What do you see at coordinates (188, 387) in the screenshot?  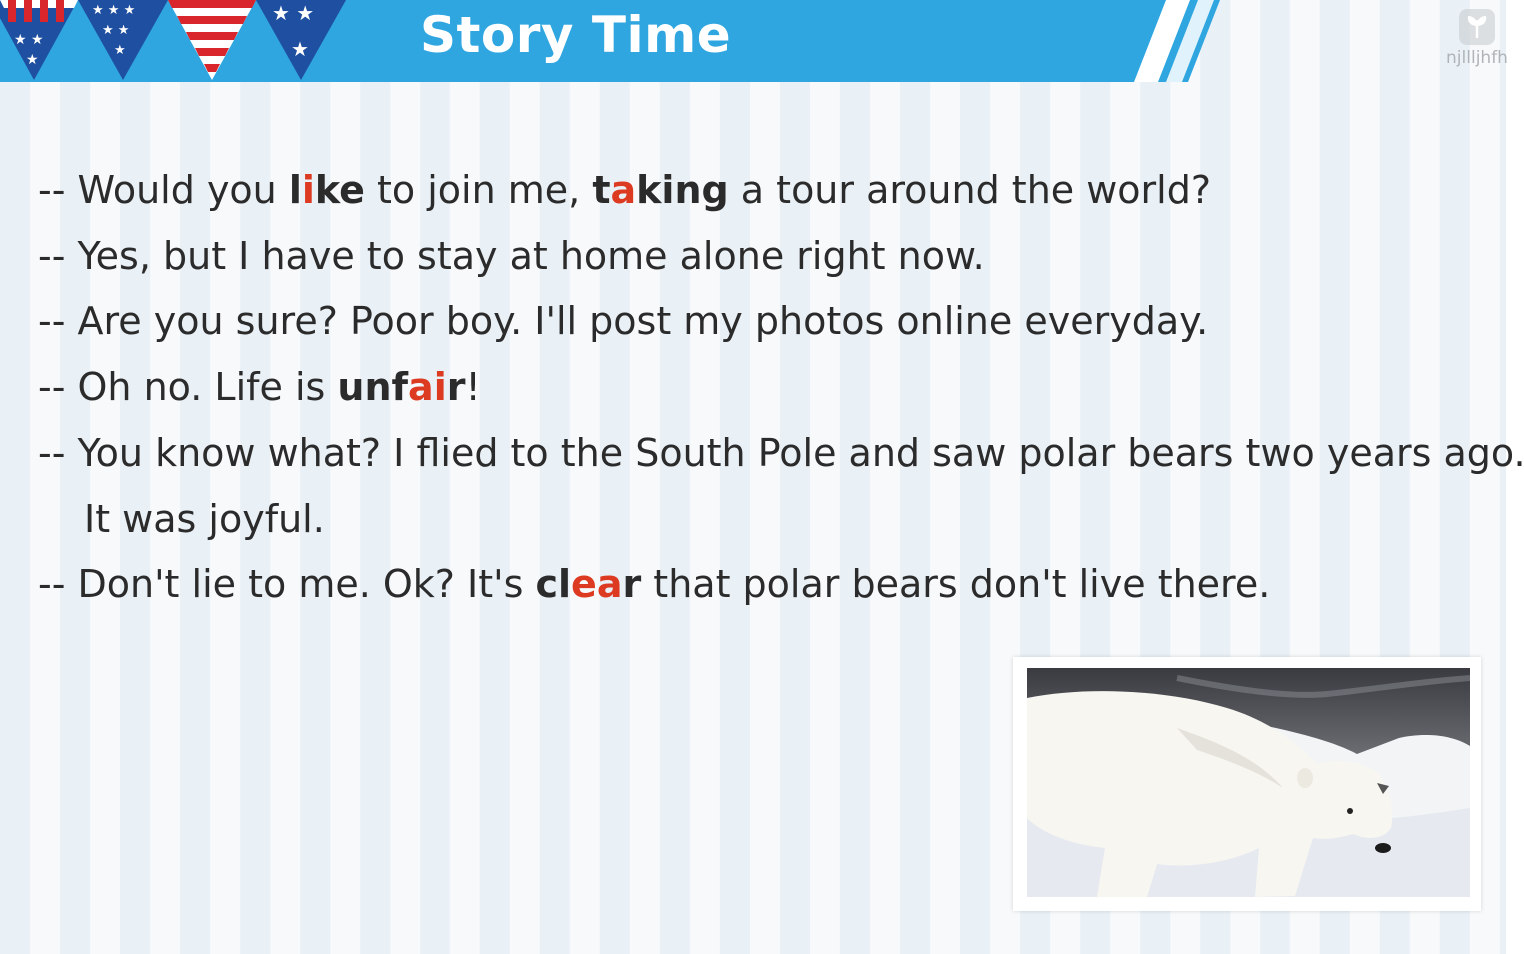 I see `dialogue-text-segment: -- Oh no. Life is` at bounding box center [188, 387].